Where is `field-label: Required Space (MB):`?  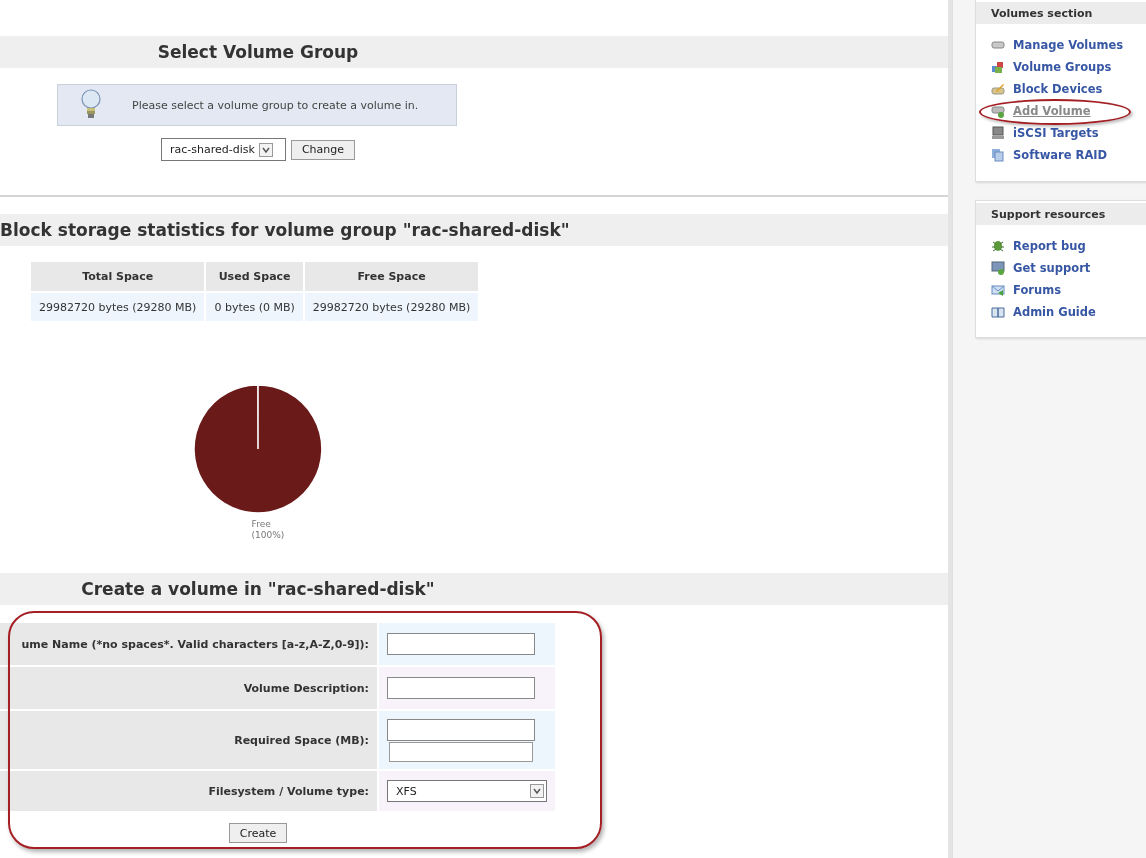 field-label: Required Space (MB): is located at coordinates (188, 740).